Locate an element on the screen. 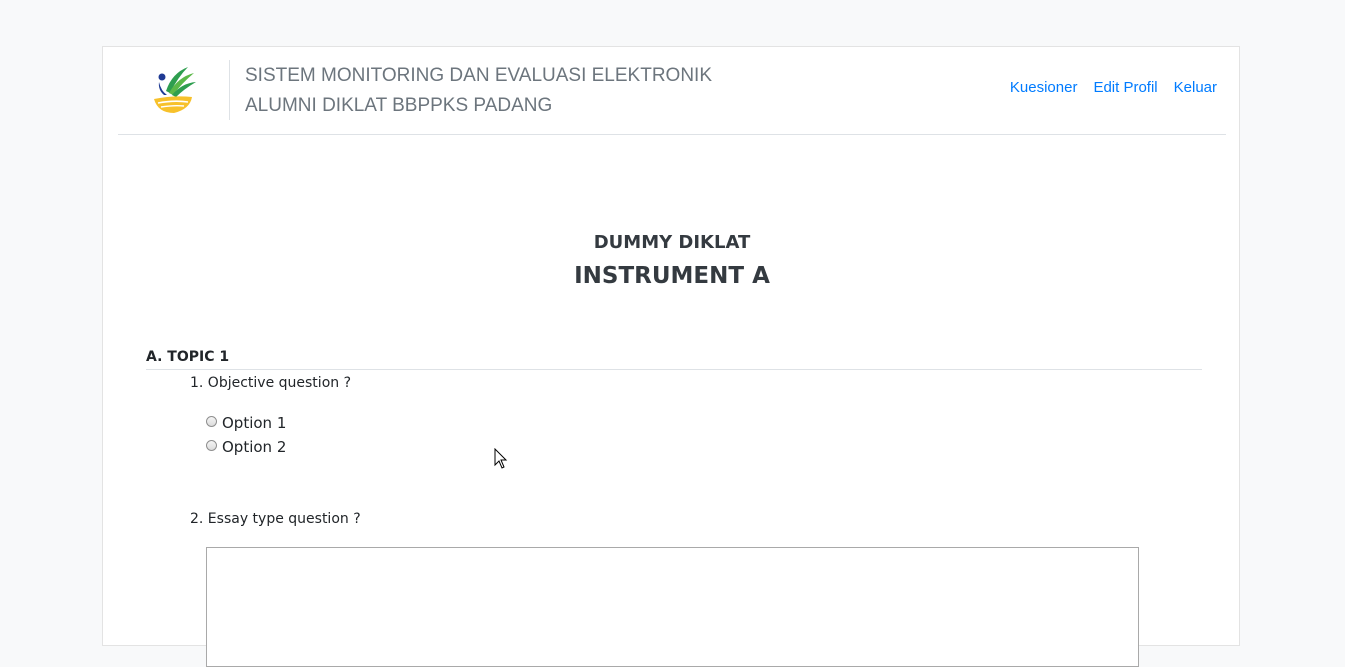  top-nav: Kuesioner Edit Profil Keluar is located at coordinates (1105, 87).